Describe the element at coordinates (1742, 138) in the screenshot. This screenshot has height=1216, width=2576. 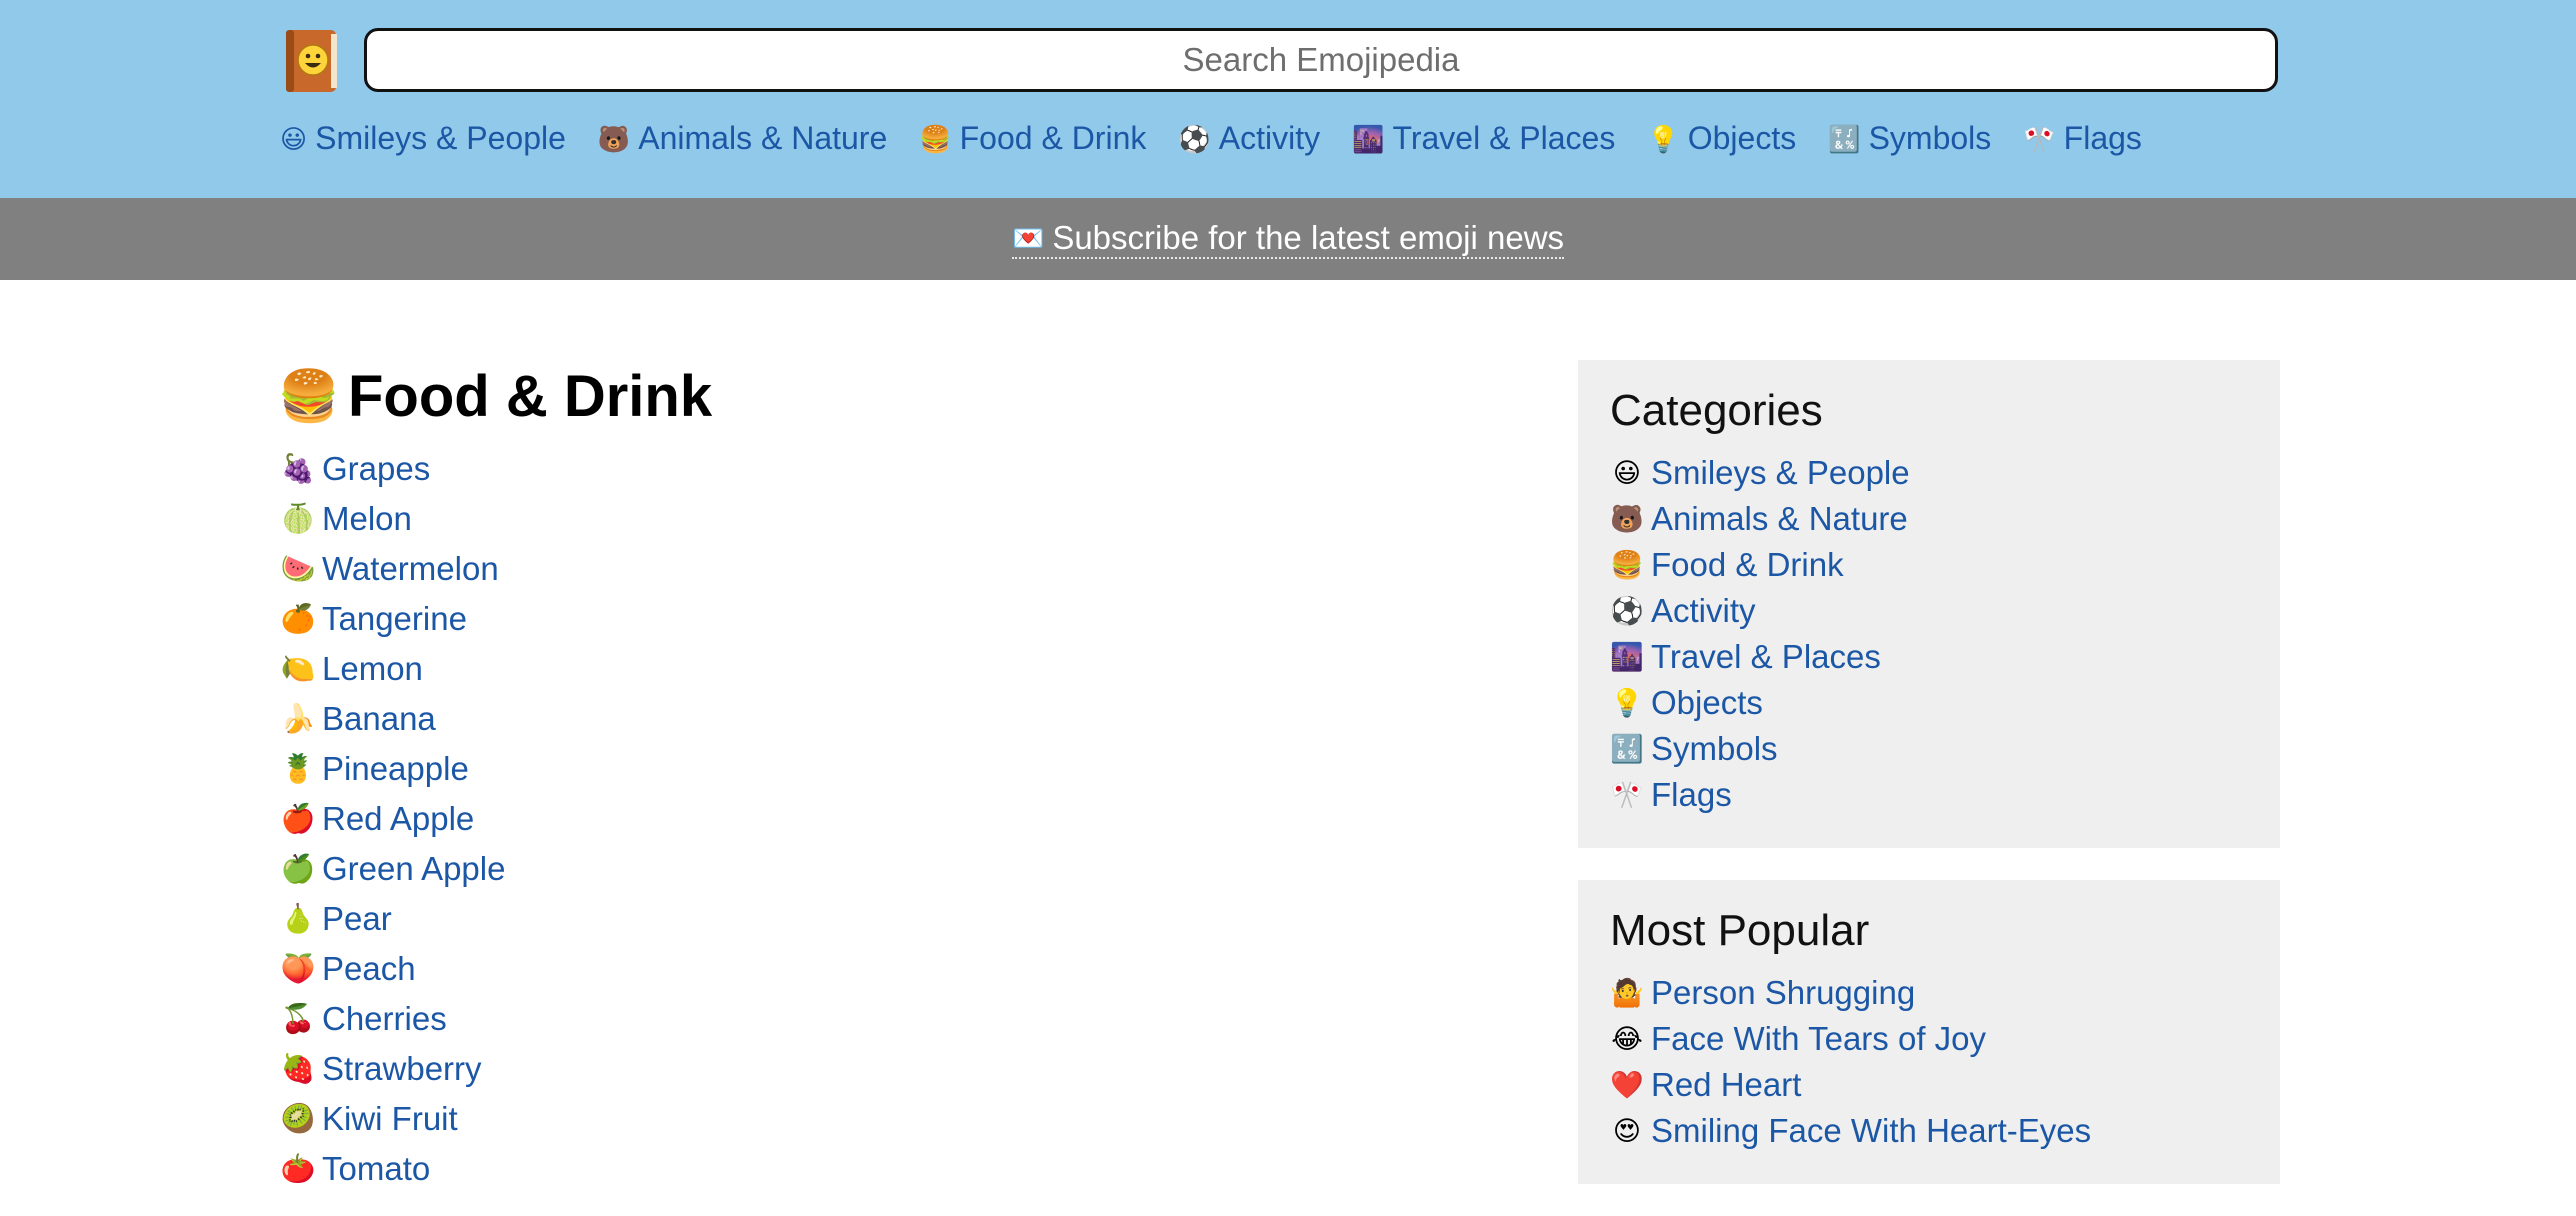
I see `nav-item-label: Objects` at that location.